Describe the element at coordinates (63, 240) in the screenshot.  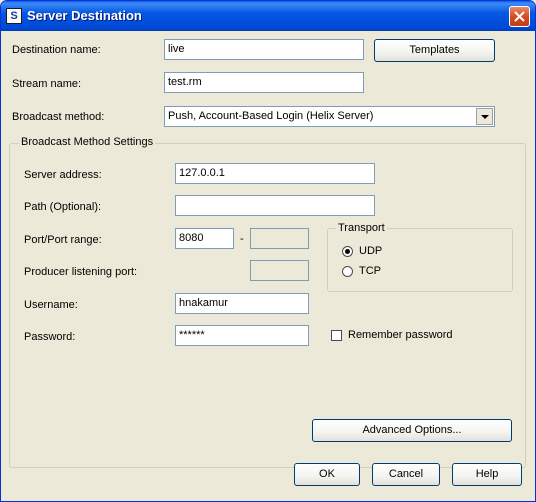
I see `port-range-label: Port/Port range:` at that location.